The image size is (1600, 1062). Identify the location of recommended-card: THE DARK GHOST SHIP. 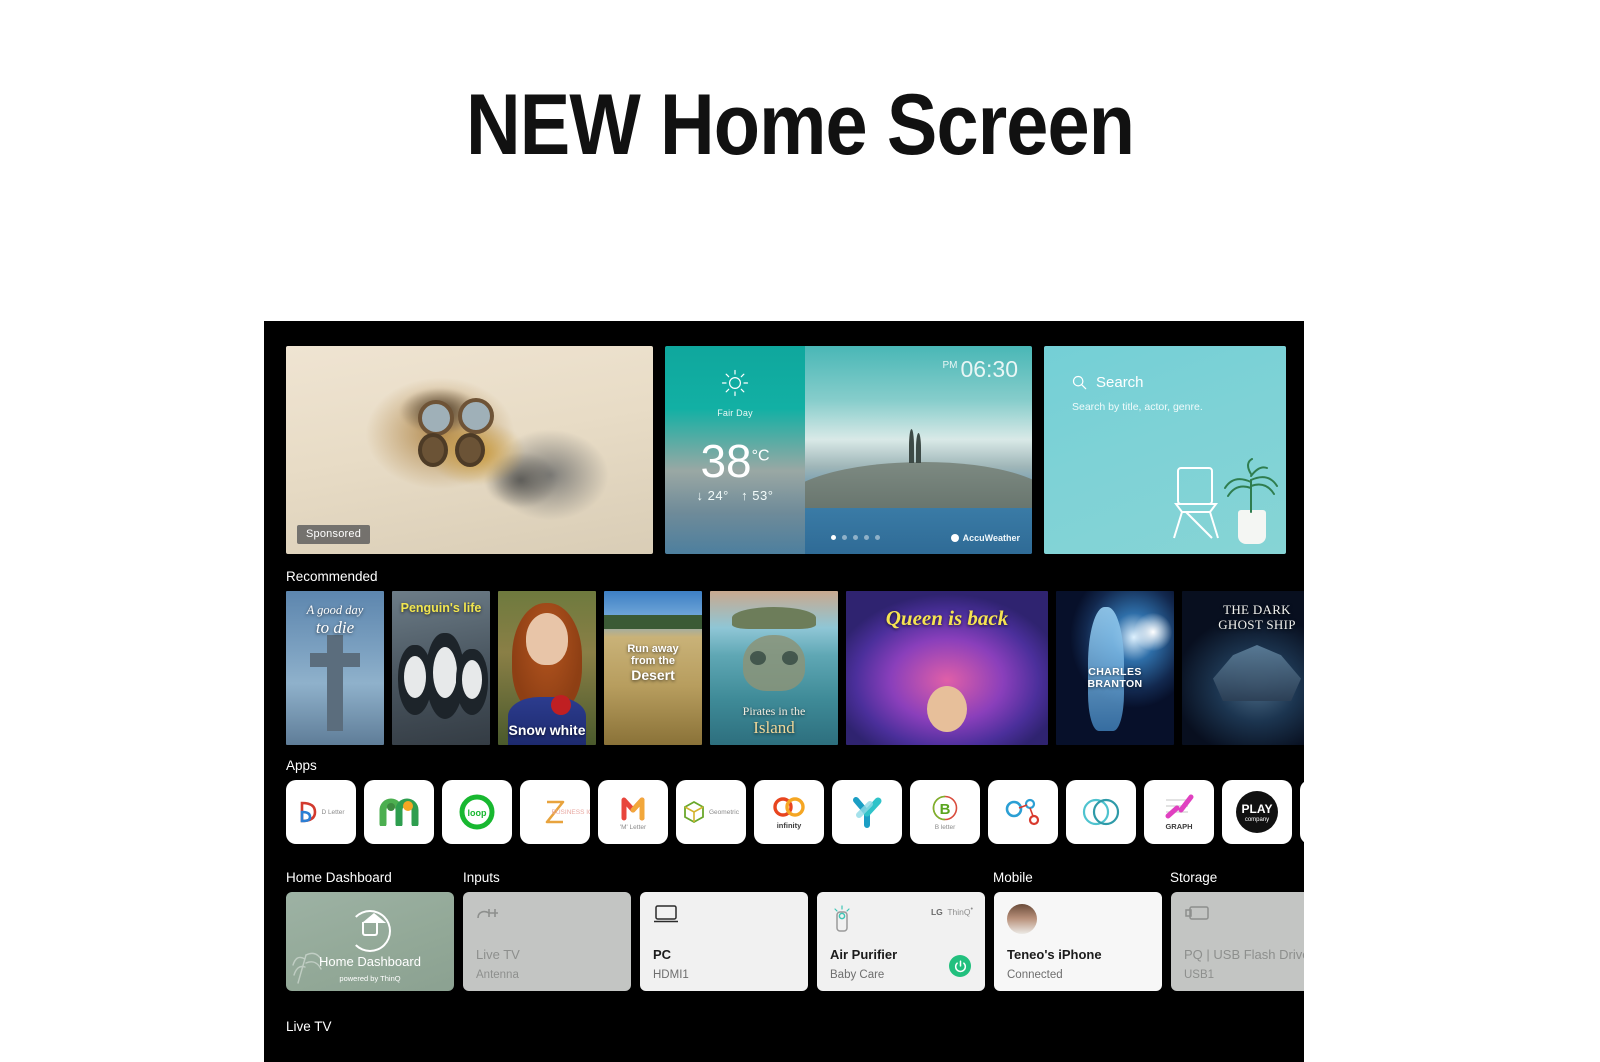
(1243, 668).